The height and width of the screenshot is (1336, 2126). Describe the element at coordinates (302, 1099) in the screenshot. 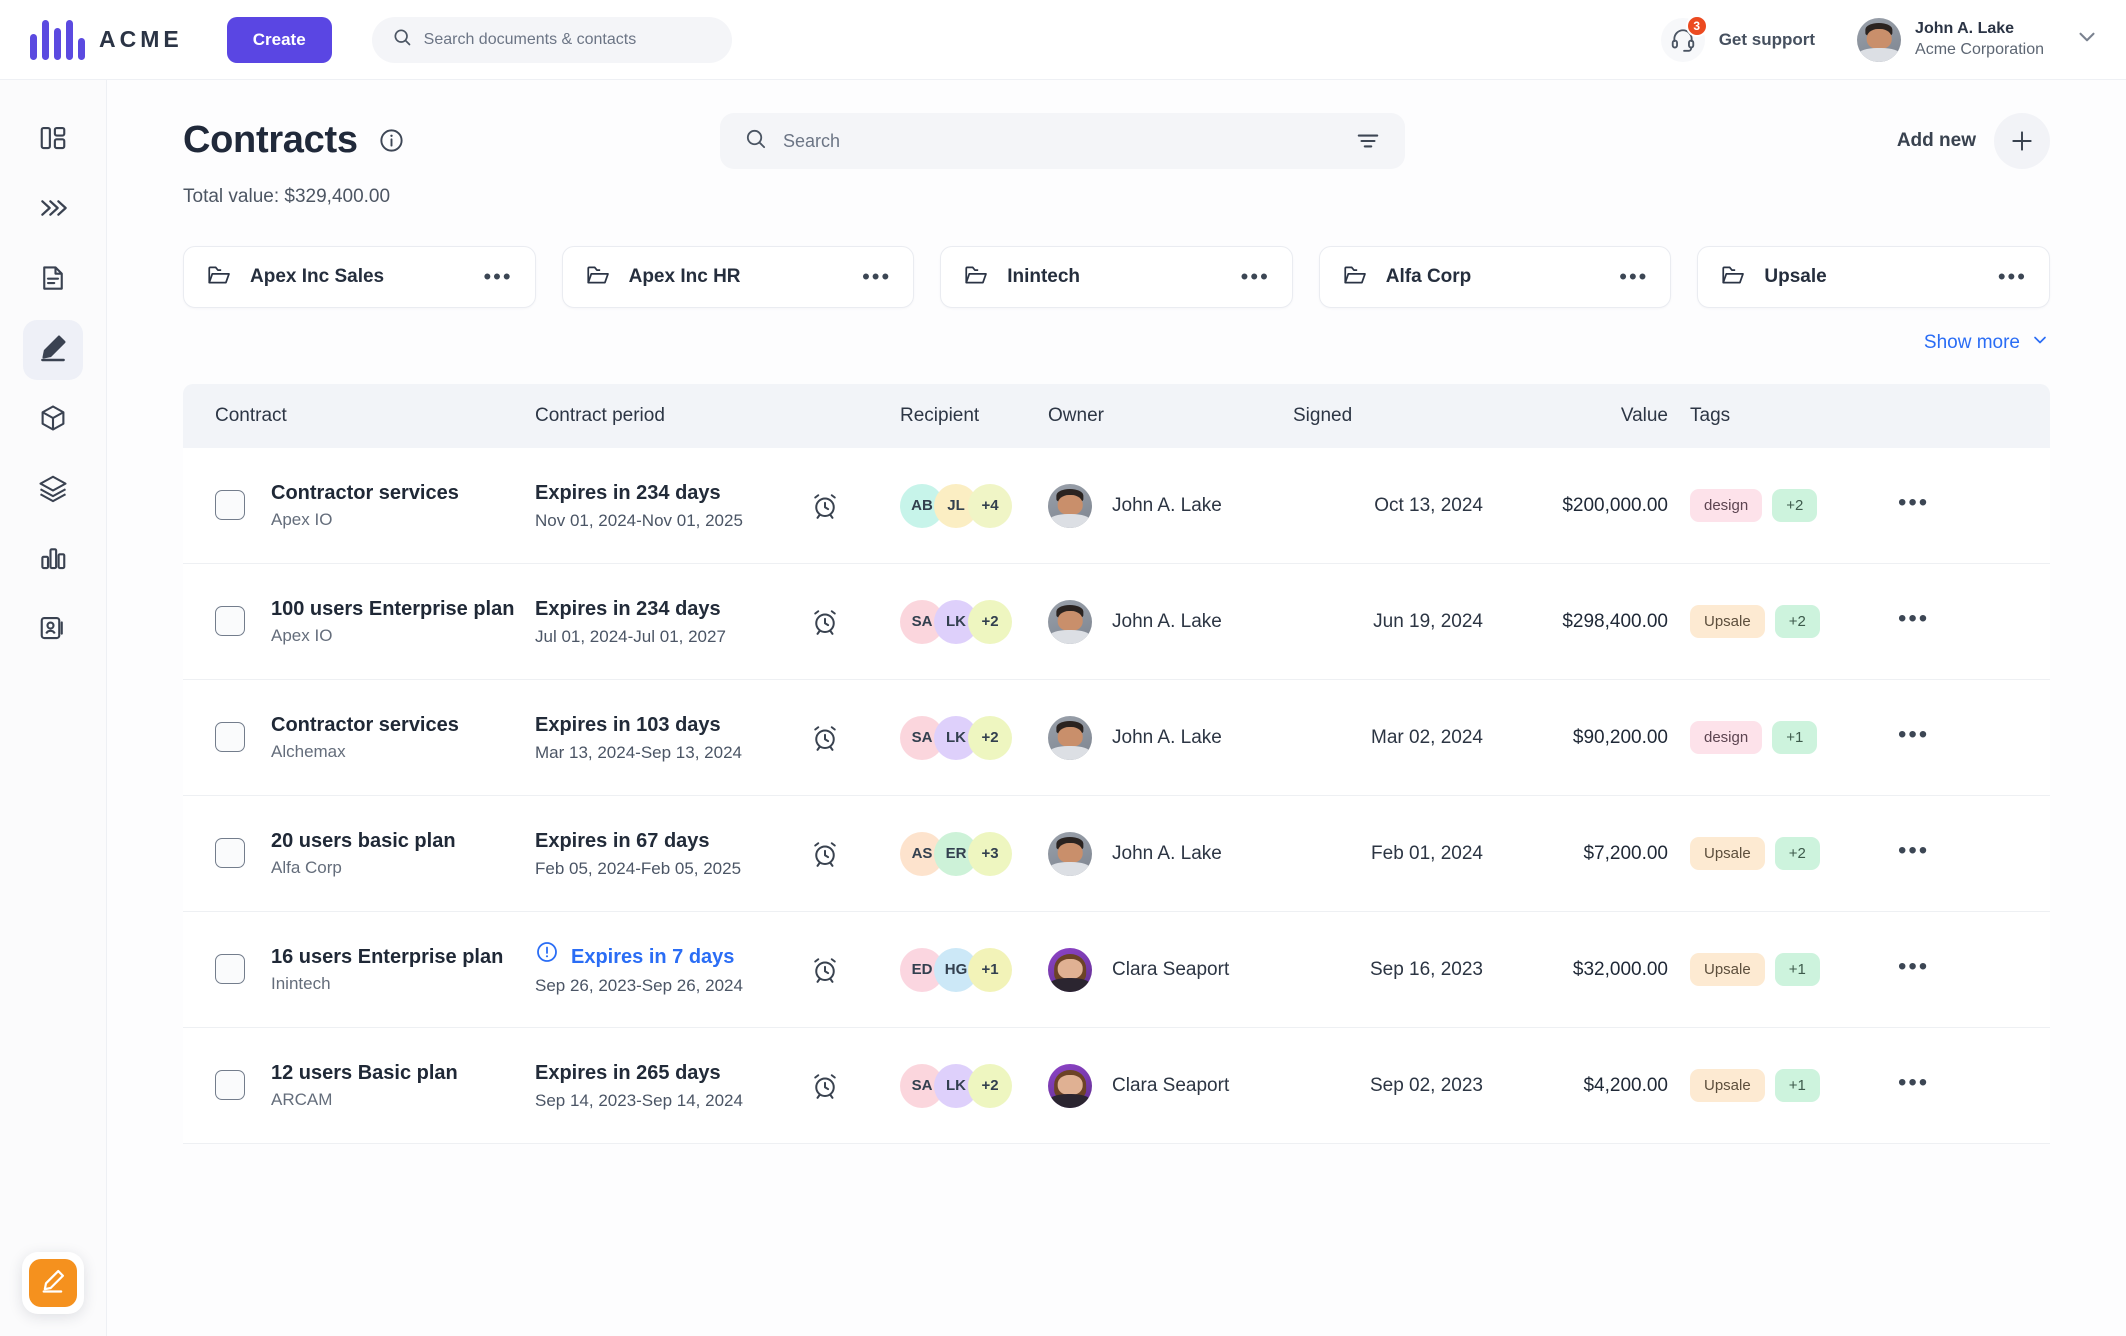

I see `contract-company: ARCAM` at that location.